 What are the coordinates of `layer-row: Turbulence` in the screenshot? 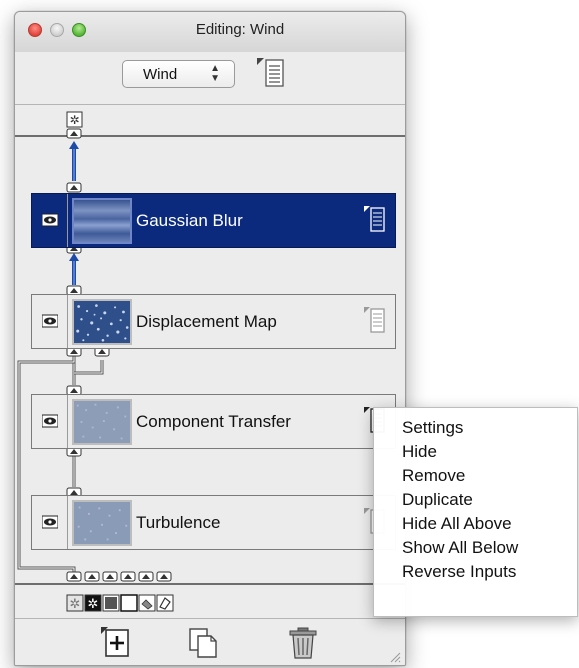 It's located at (213, 522).